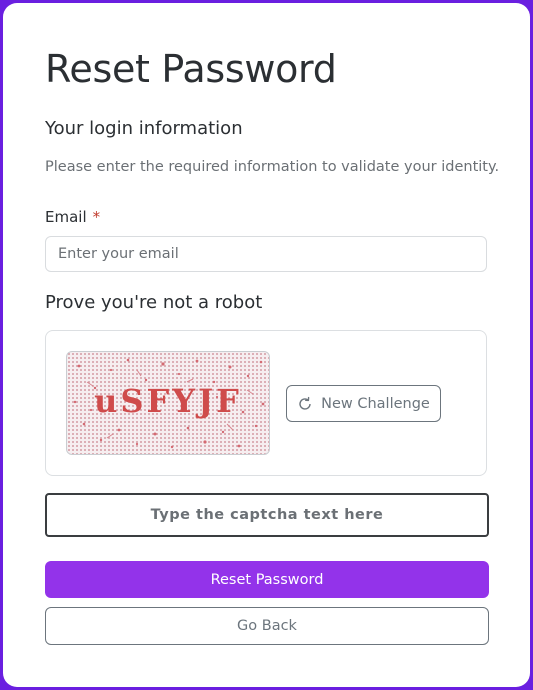 The height and width of the screenshot is (690, 533). What do you see at coordinates (266, 254) in the screenshot?
I see `email-input` at bounding box center [266, 254].